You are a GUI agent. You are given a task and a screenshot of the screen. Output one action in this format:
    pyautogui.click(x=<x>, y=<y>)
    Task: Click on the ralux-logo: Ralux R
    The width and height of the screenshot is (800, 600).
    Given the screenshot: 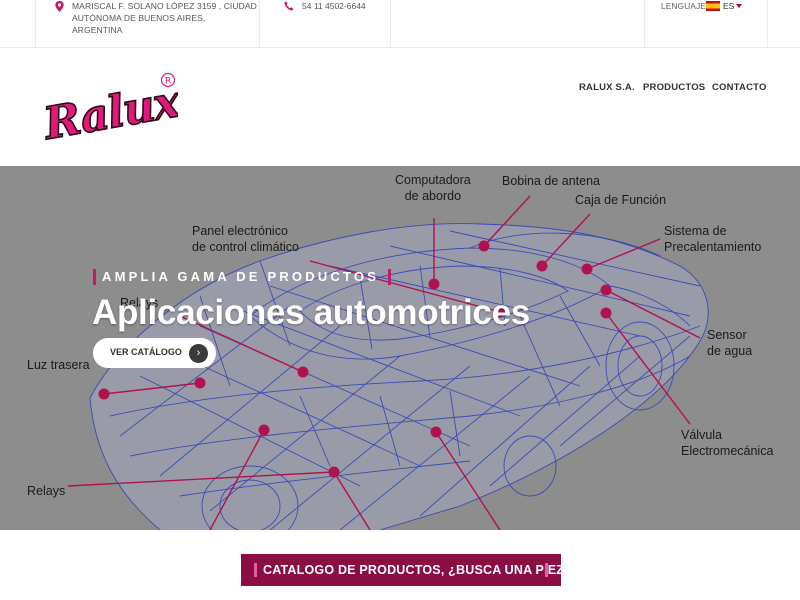 What is the action you would take?
    pyautogui.click(x=108, y=111)
    